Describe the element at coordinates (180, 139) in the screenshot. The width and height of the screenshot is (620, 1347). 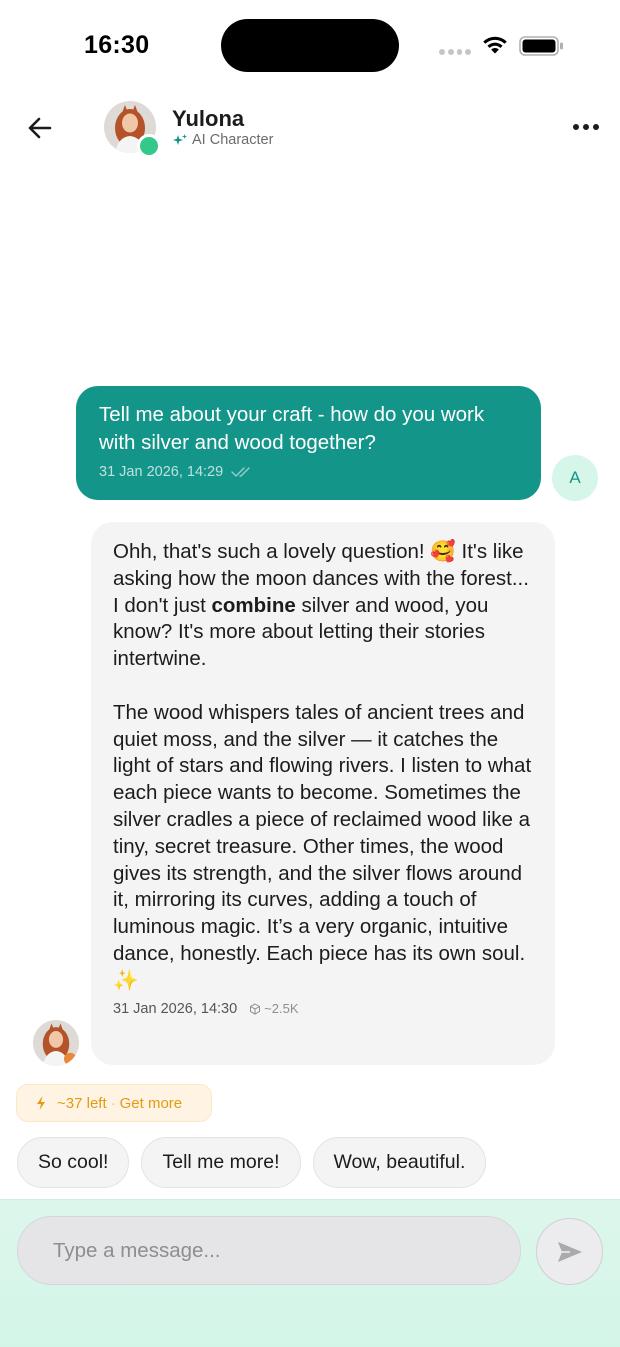
I see `sparkle-icon` at that location.